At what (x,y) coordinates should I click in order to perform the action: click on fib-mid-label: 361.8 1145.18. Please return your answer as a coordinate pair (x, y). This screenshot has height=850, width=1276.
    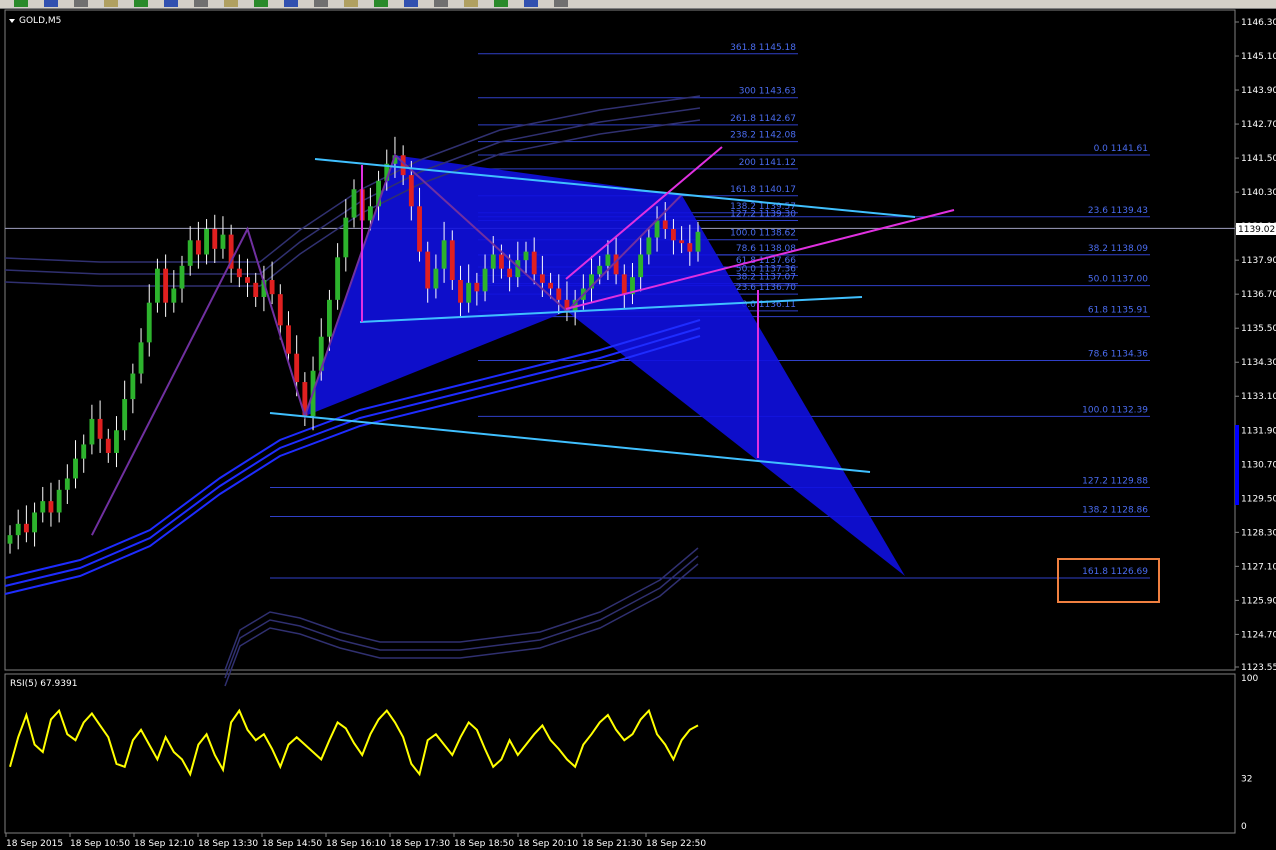
    Looking at the image, I should click on (763, 48).